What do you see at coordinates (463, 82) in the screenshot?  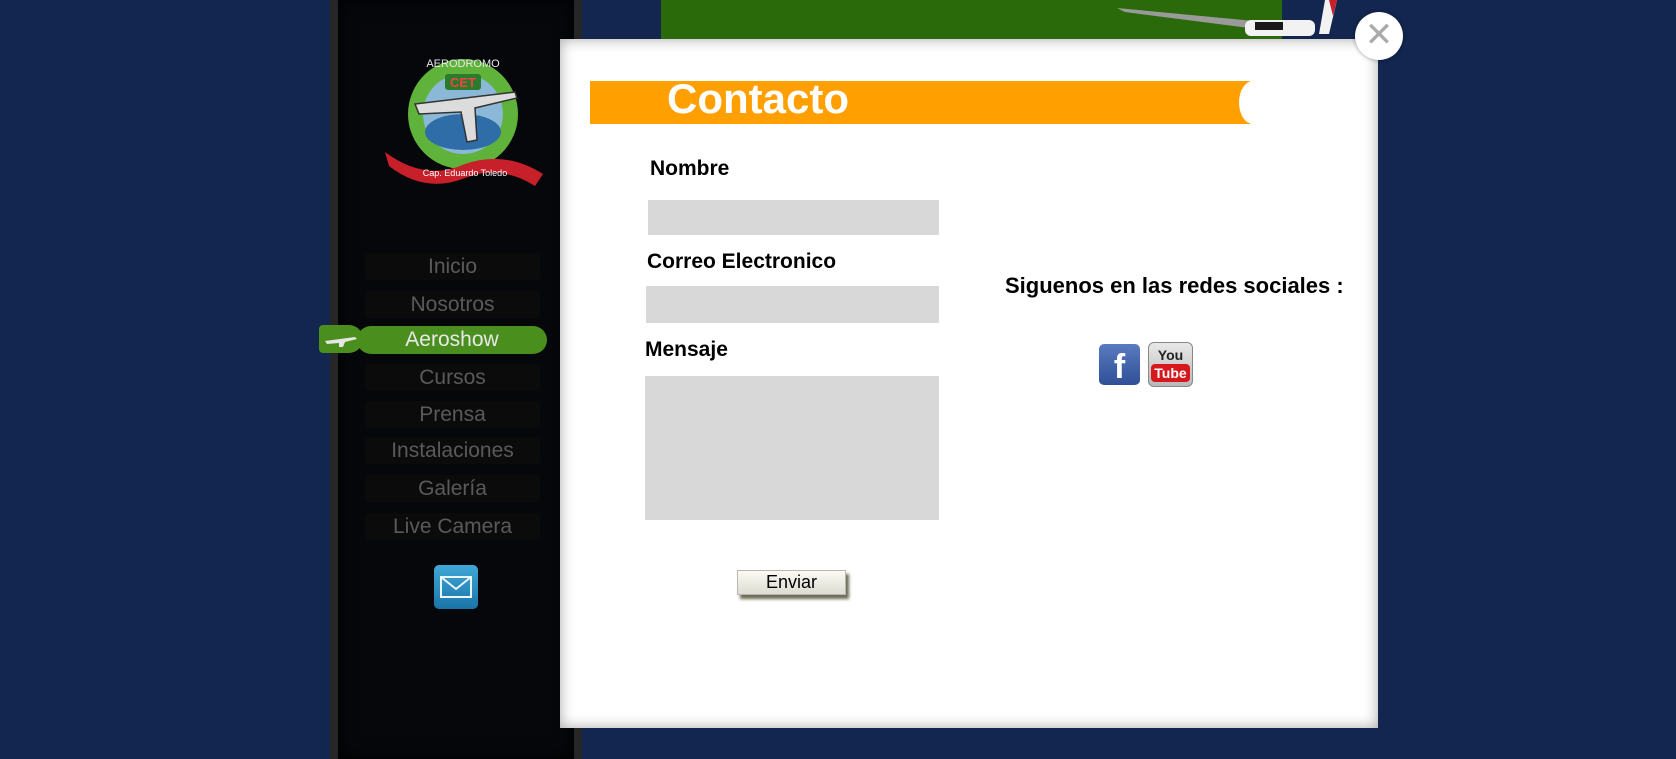 I see `logo-badge-text: CET` at bounding box center [463, 82].